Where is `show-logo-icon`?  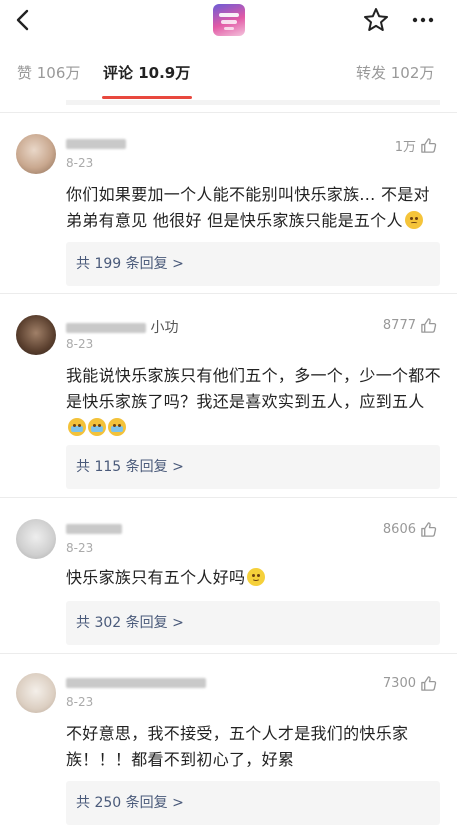 show-logo-icon is located at coordinates (229, 20).